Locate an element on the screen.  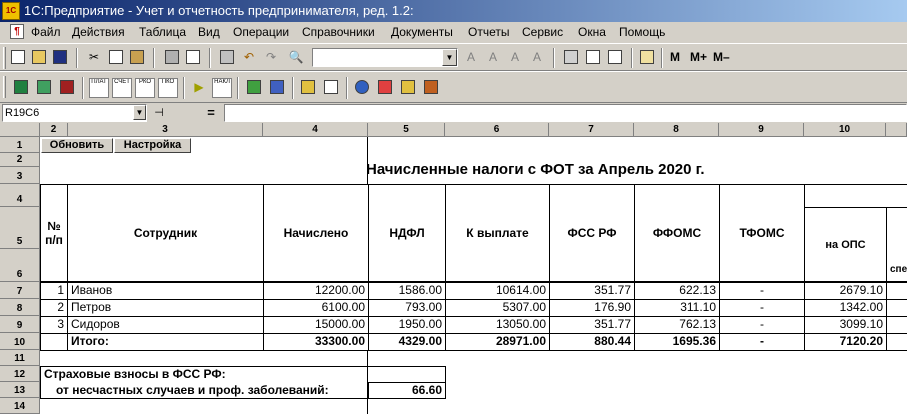
calculator-icon is located at coordinates (571, 57).